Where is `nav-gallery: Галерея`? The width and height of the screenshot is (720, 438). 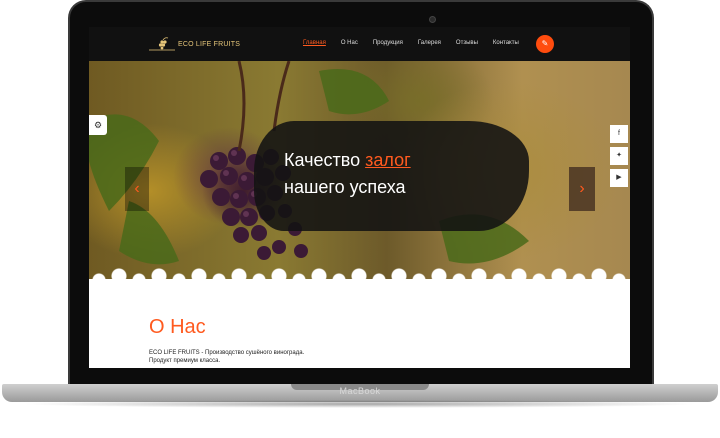 nav-gallery: Галерея is located at coordinates (429, 43).